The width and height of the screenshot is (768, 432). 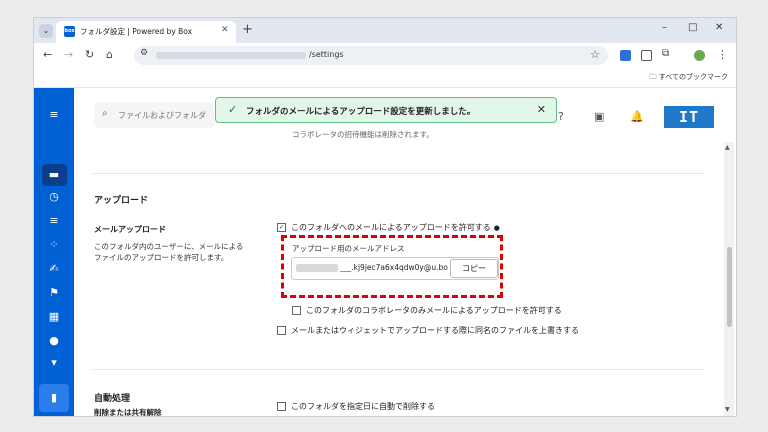 What do you see at coordinates (692, 27) in the screenshot?
I see `maximize-icon: □` at bounding box center [692, 27].